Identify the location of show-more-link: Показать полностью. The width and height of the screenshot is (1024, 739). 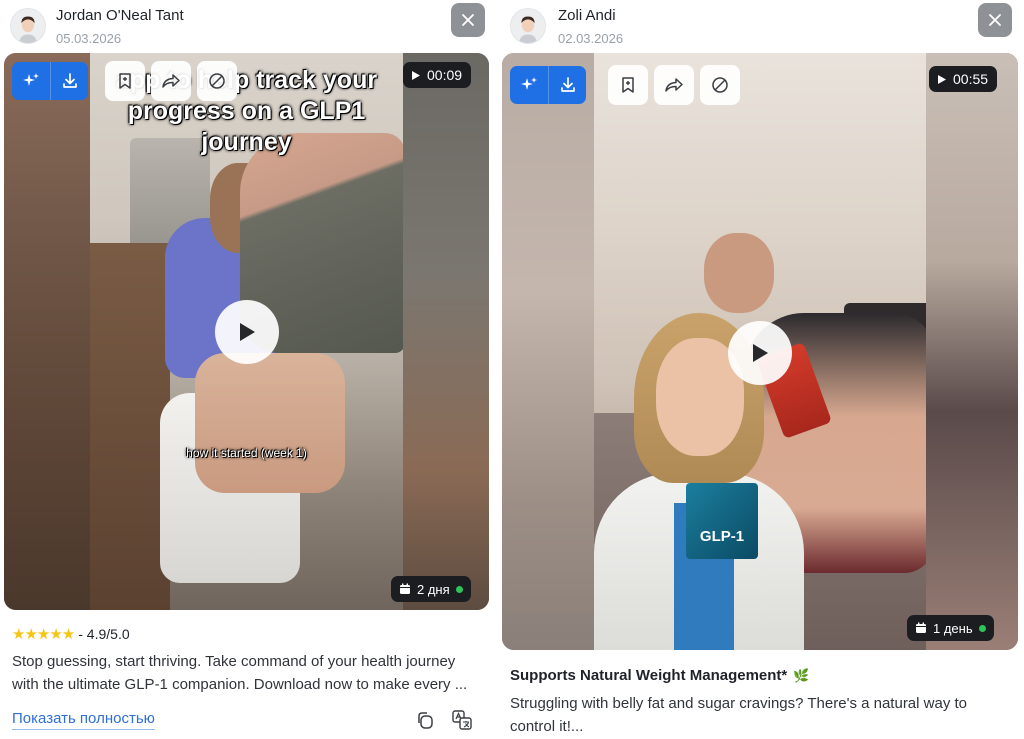
(83, 720).